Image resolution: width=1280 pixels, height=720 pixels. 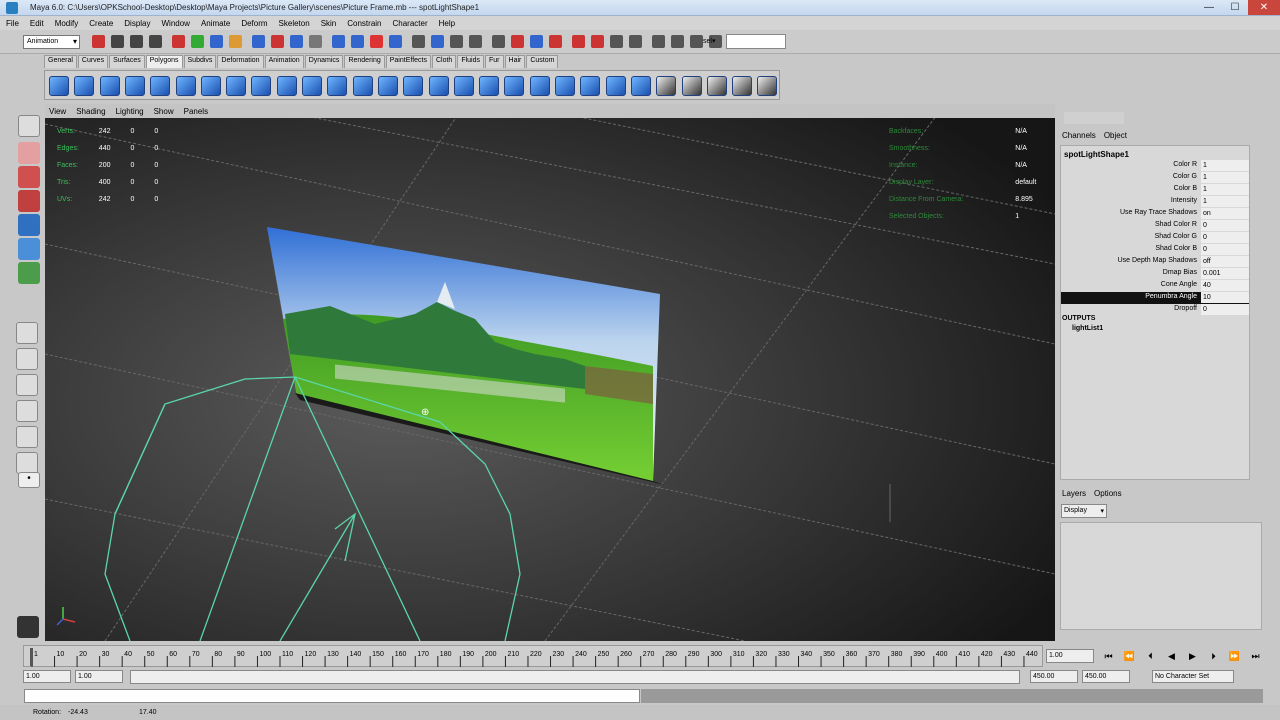 What do you see at coordinates (1234, 656) in the screenshot?
I see `step-forward-key-icon: ⏩` at bounding box center [1234, 656].